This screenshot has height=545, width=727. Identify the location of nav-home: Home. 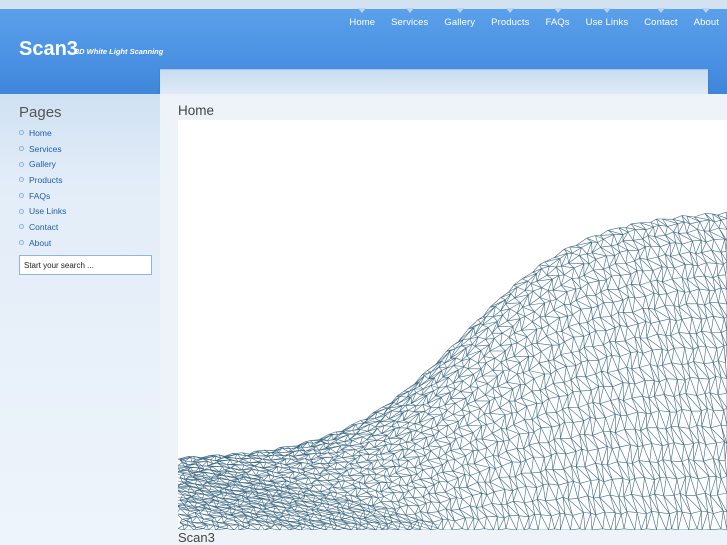
(362, 23).